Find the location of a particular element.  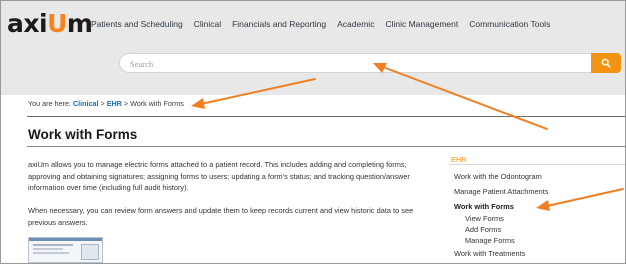

breadcrumb-prefix: You are here: is located at coordinates (49, 103).